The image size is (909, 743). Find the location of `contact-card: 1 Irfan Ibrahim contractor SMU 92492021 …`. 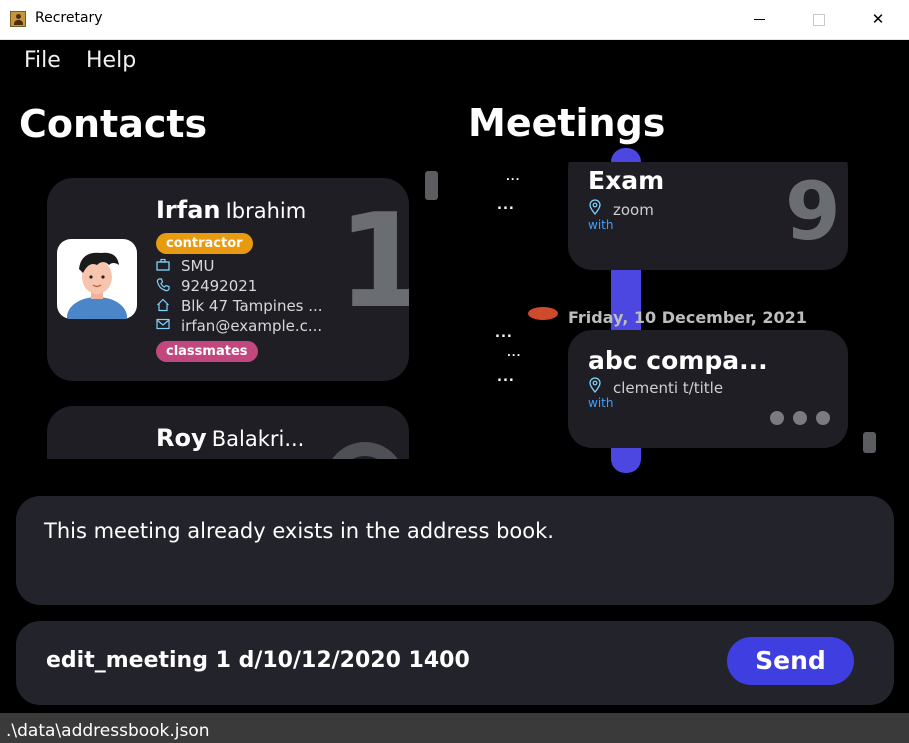

contact-card: 1 Irfan Ibrahim contractor SMU 92492021 … is located at coordinates (228, 279).